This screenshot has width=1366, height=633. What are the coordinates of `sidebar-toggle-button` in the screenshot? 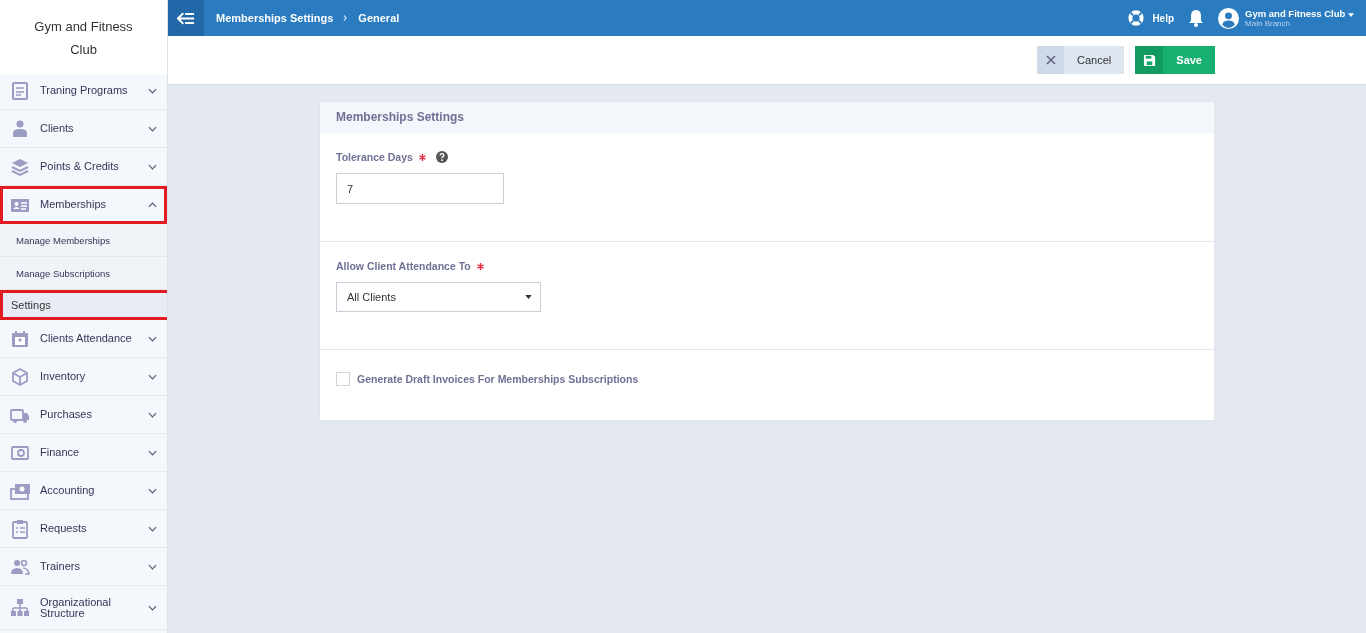 It's located at (186, 18).